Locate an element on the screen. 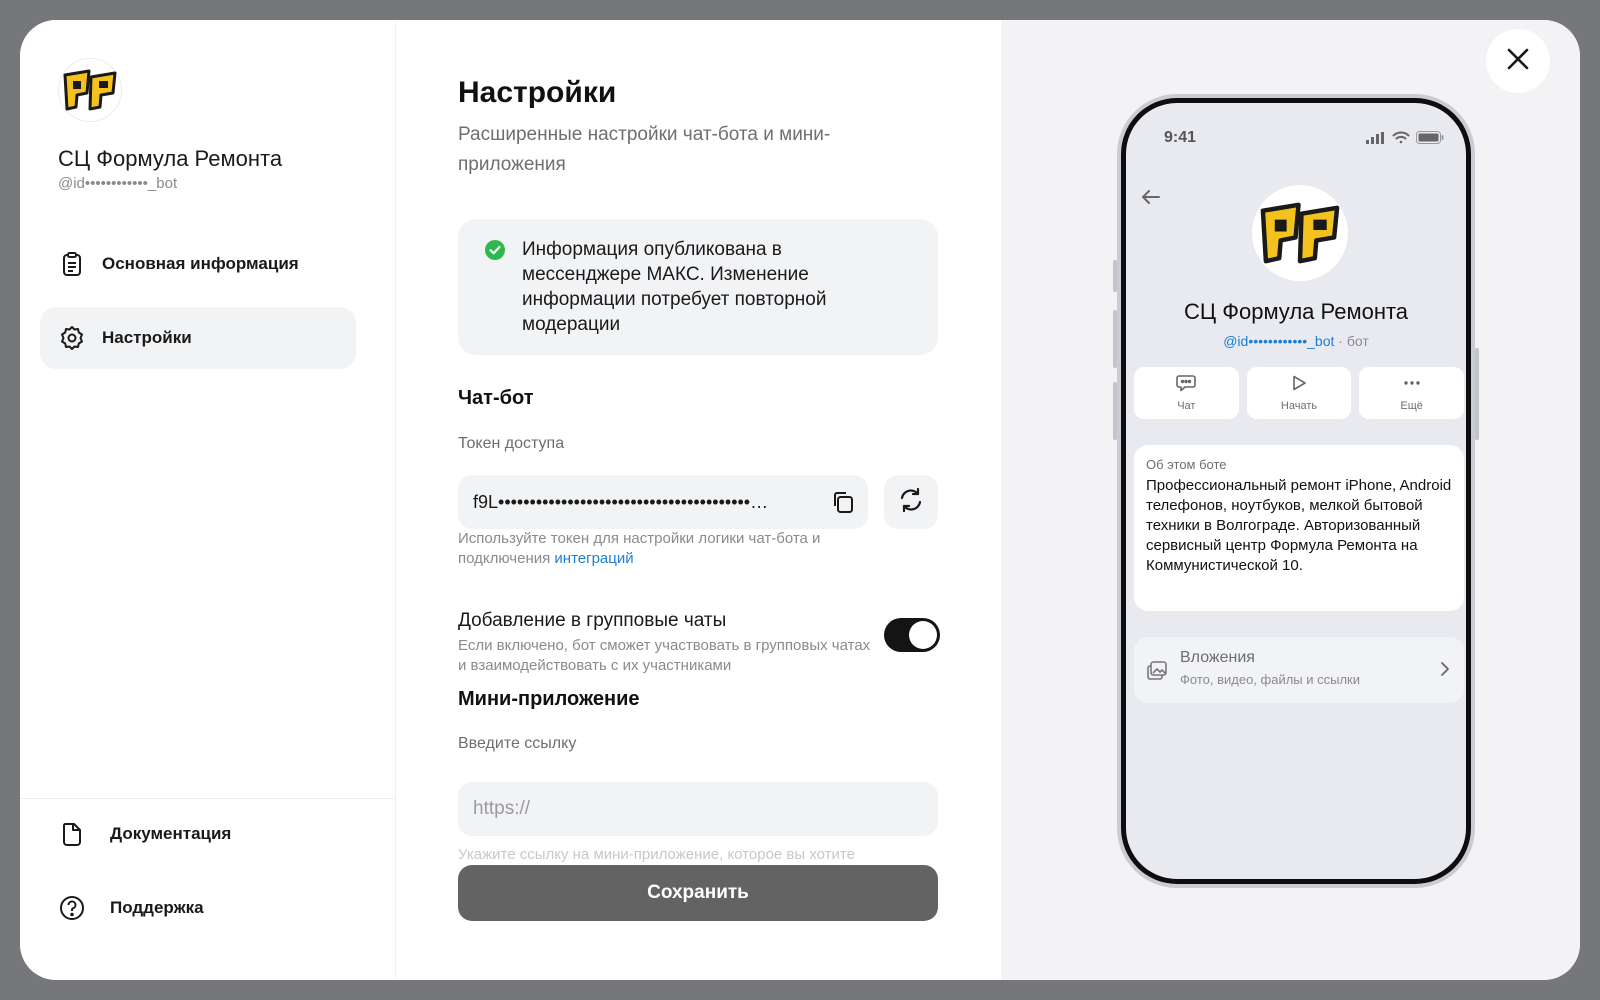 This screenshot has width=1600, height=1000. close-icon is located at coordinates (1518, 61).